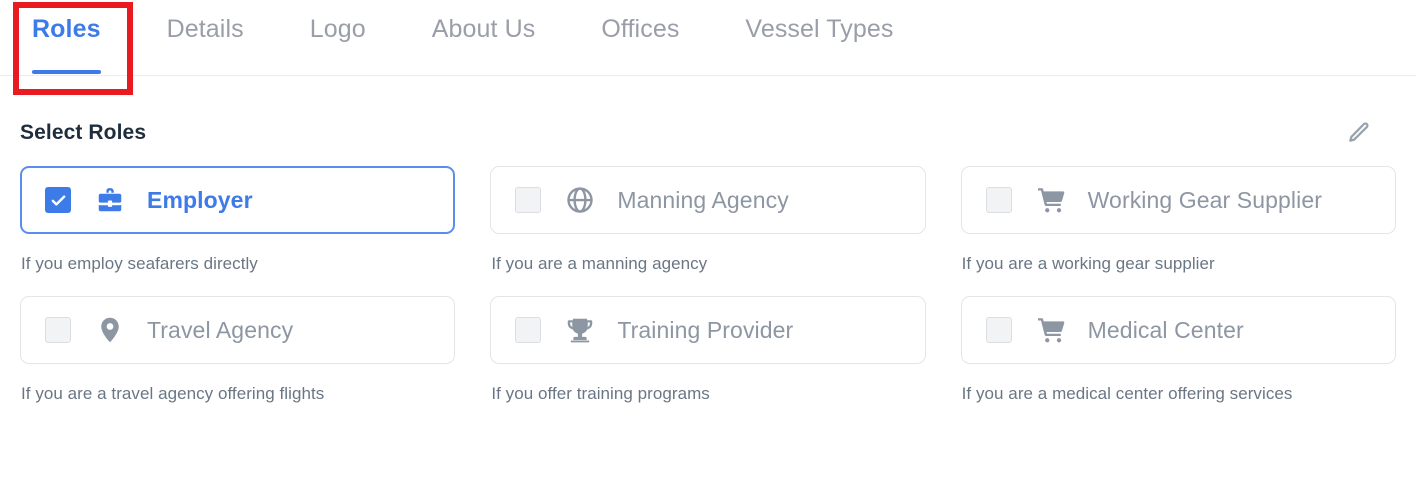 The height and width of the screenshot is (502, 1416). What do you see at coordinates (703, 199) in the screenshot?
I see `role-label: Manning Agency` at bounding box center [703, 199].